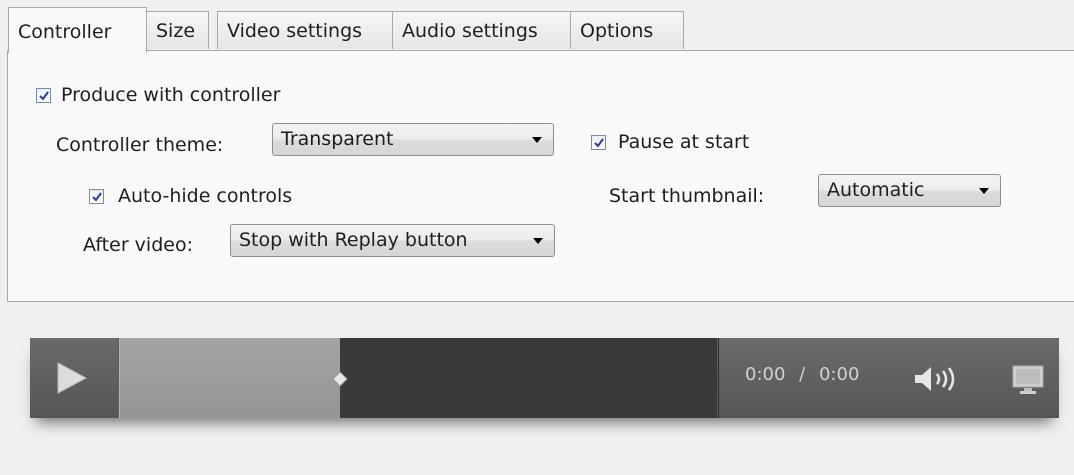 Image resolution: width=1074 pixels, height=475 pixels. Describe the element at coordinates (171, 95) in the screenshot. I see `produce-with-controller-label: Produce with controller` at that location.